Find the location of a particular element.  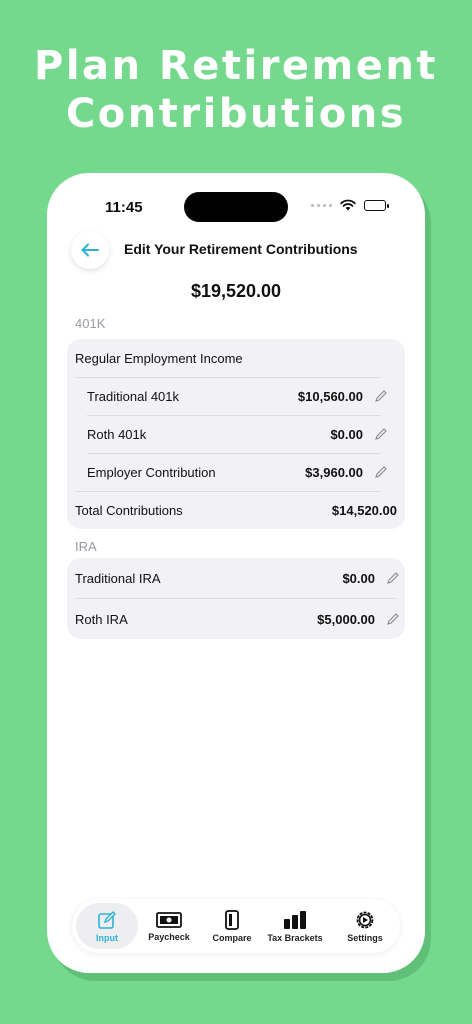

row-label: Traditional 401k is located at coordinates (133, 396).